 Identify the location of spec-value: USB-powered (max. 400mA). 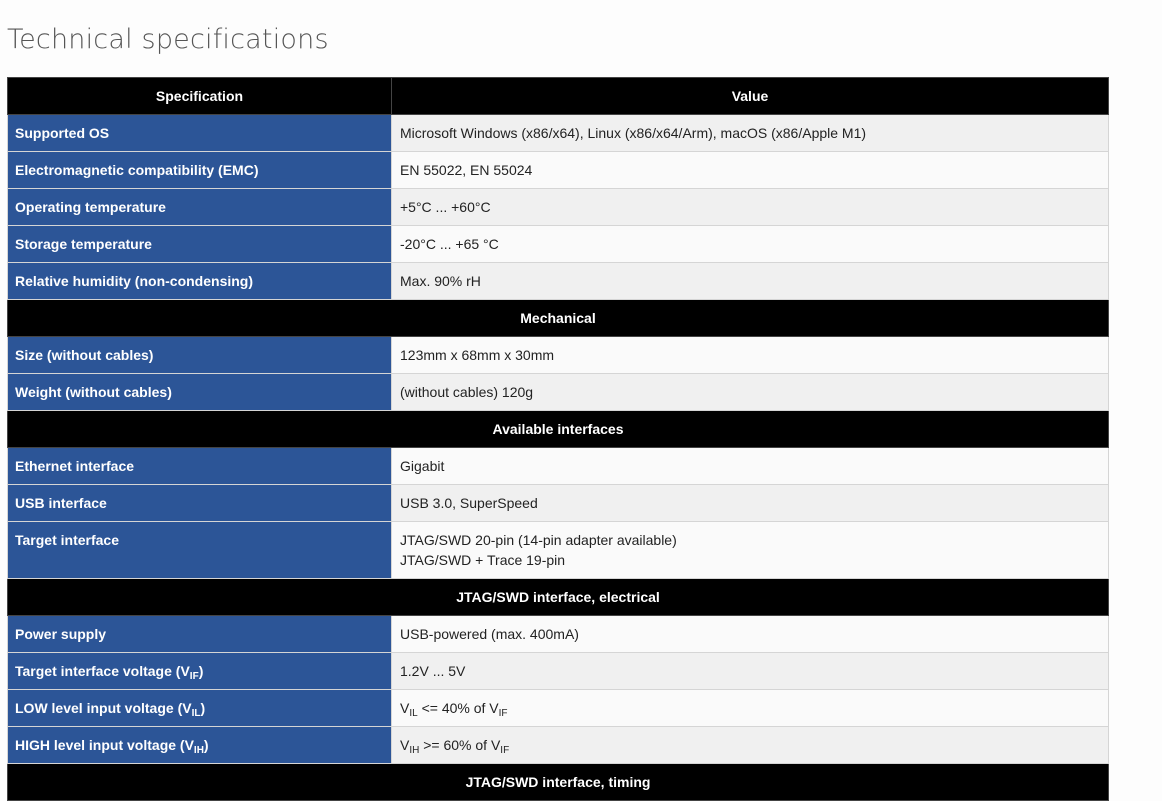
(750, 634).